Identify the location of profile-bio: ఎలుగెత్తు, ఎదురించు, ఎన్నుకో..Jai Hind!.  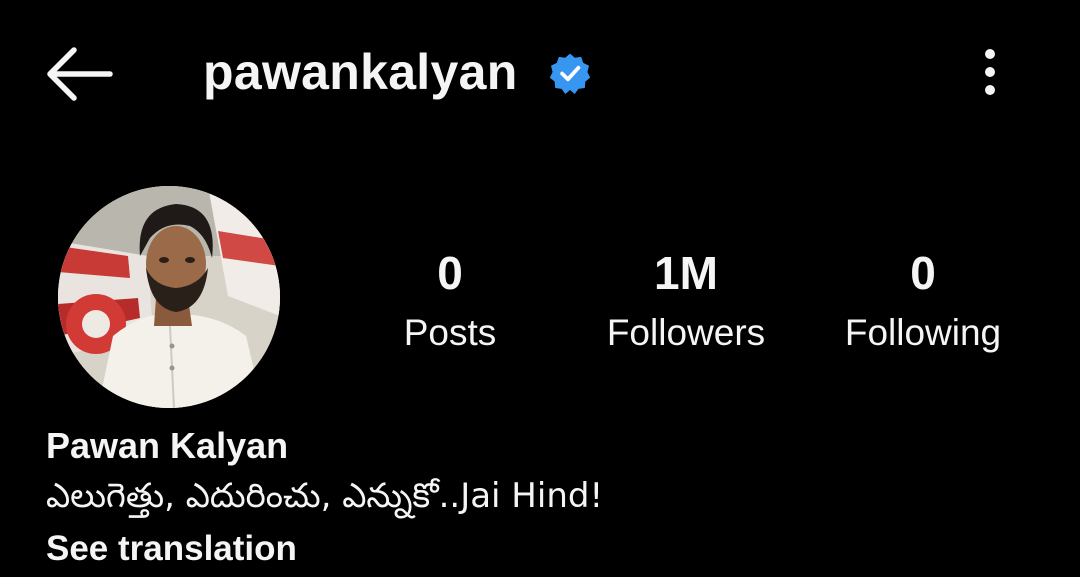
(325, 496).